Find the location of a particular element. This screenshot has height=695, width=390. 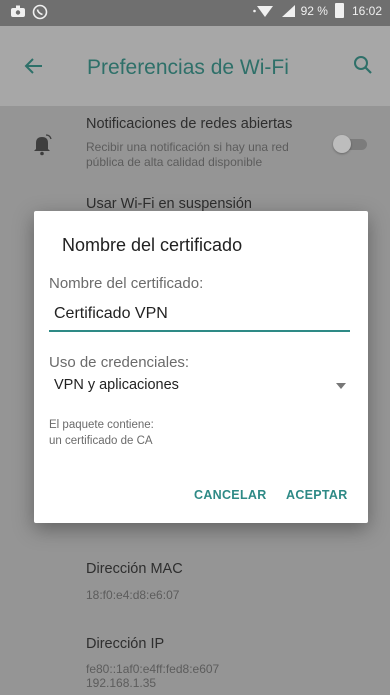

open-networks-desc-1: Recibir una notificación si hay una red is located at coordinates (187, 147).